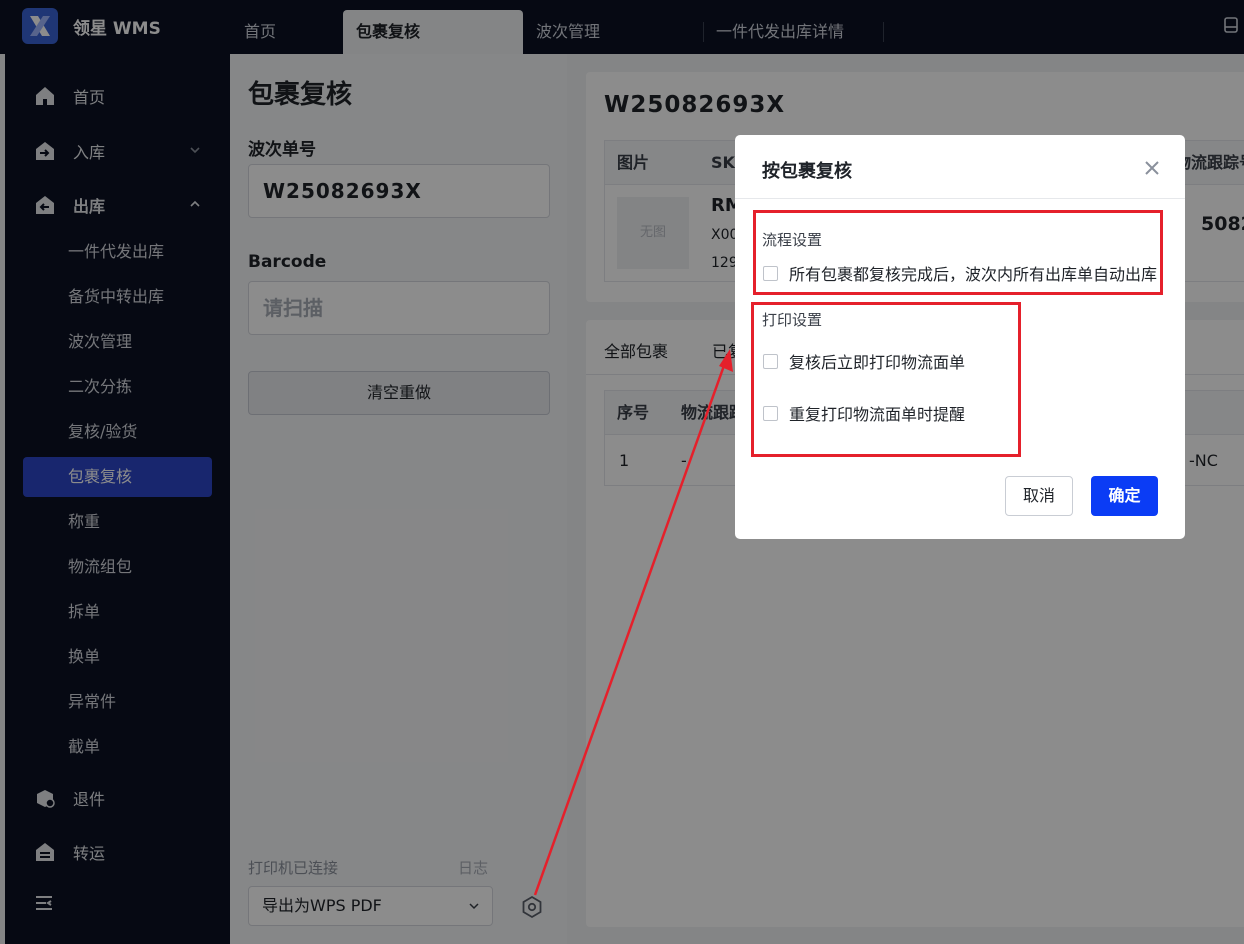 This screenshot has height=944, width=1244. I want to click on close-icon, so click(1152, 168).